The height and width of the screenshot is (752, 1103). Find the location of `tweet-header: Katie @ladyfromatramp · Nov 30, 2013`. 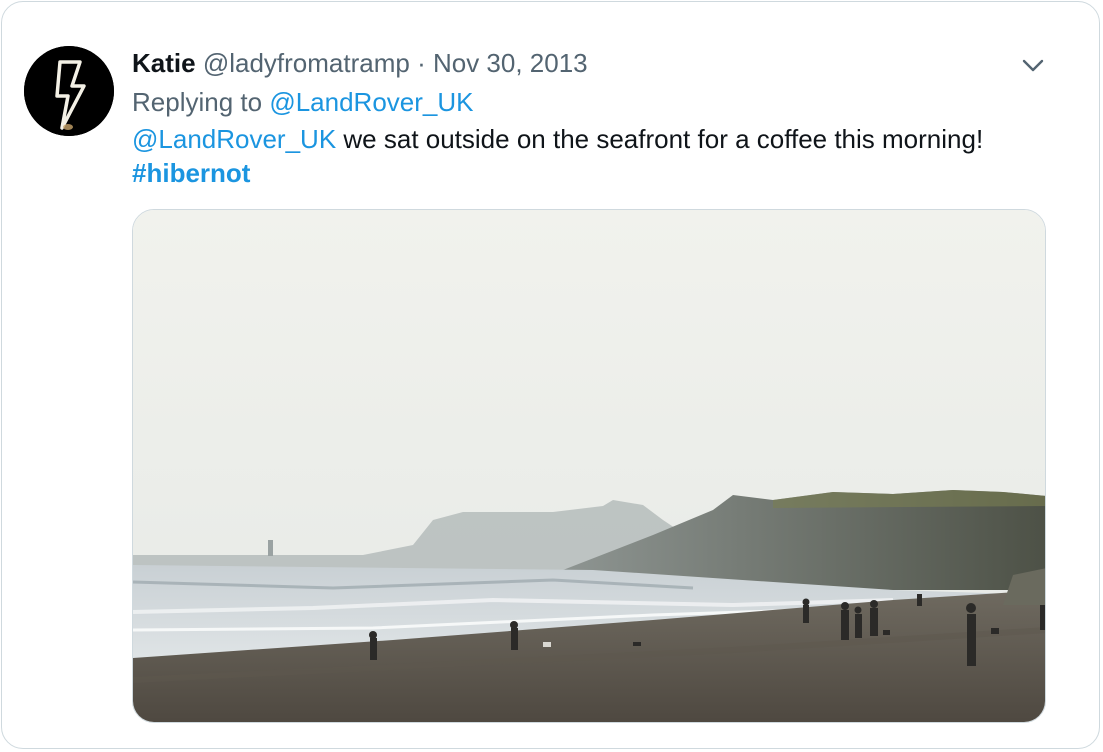

tweet-header: Katie @ladyfromatramp · Nov 30, 2013 is located at coordinates (360, 63).